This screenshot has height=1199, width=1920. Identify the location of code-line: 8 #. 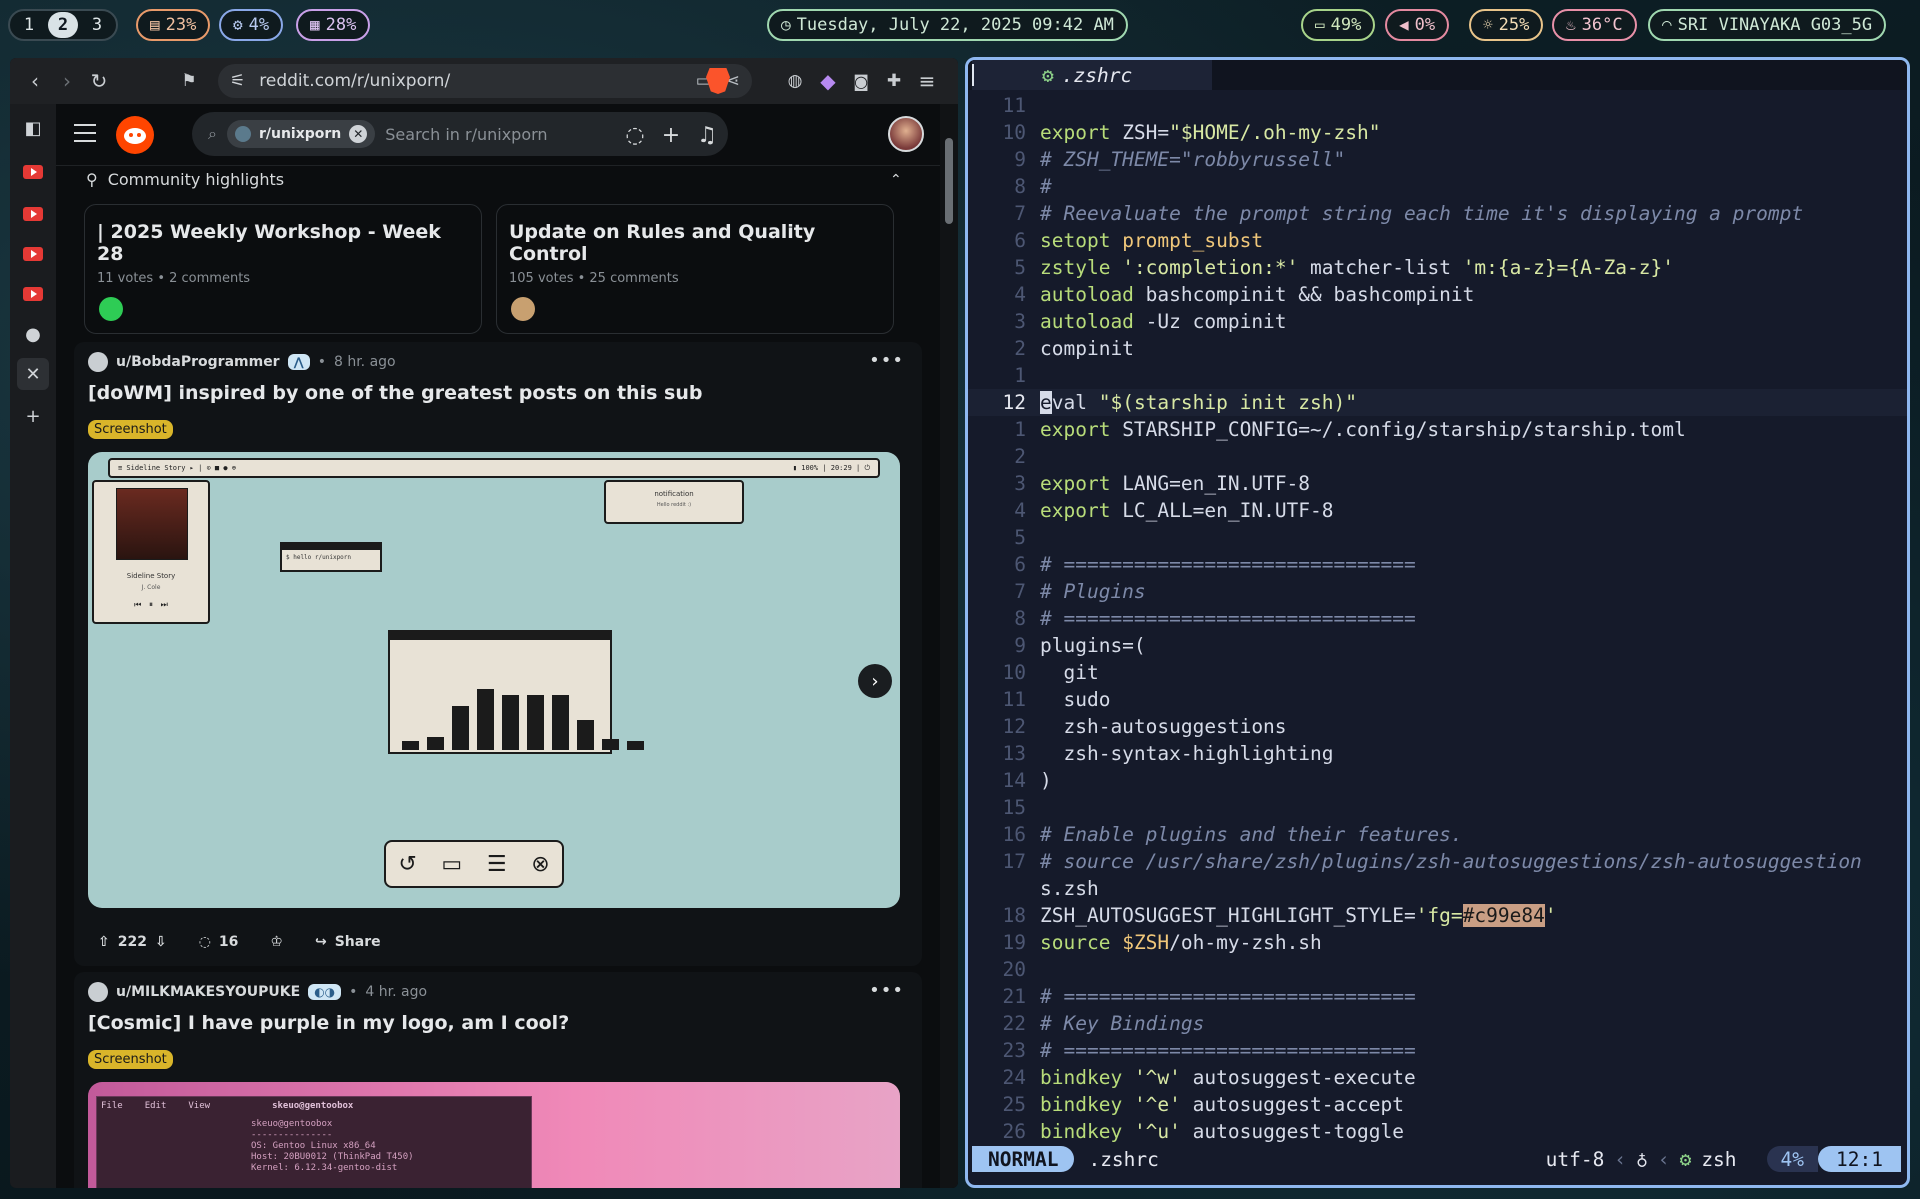
(1437, 186).